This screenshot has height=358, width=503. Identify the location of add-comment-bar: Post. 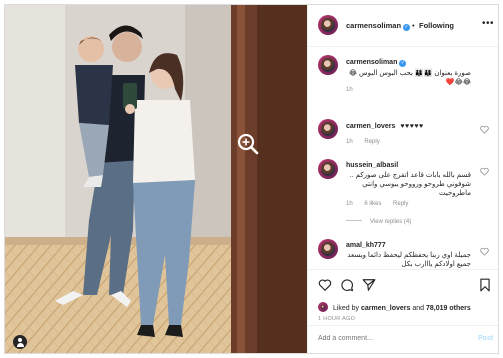
(403, 339).